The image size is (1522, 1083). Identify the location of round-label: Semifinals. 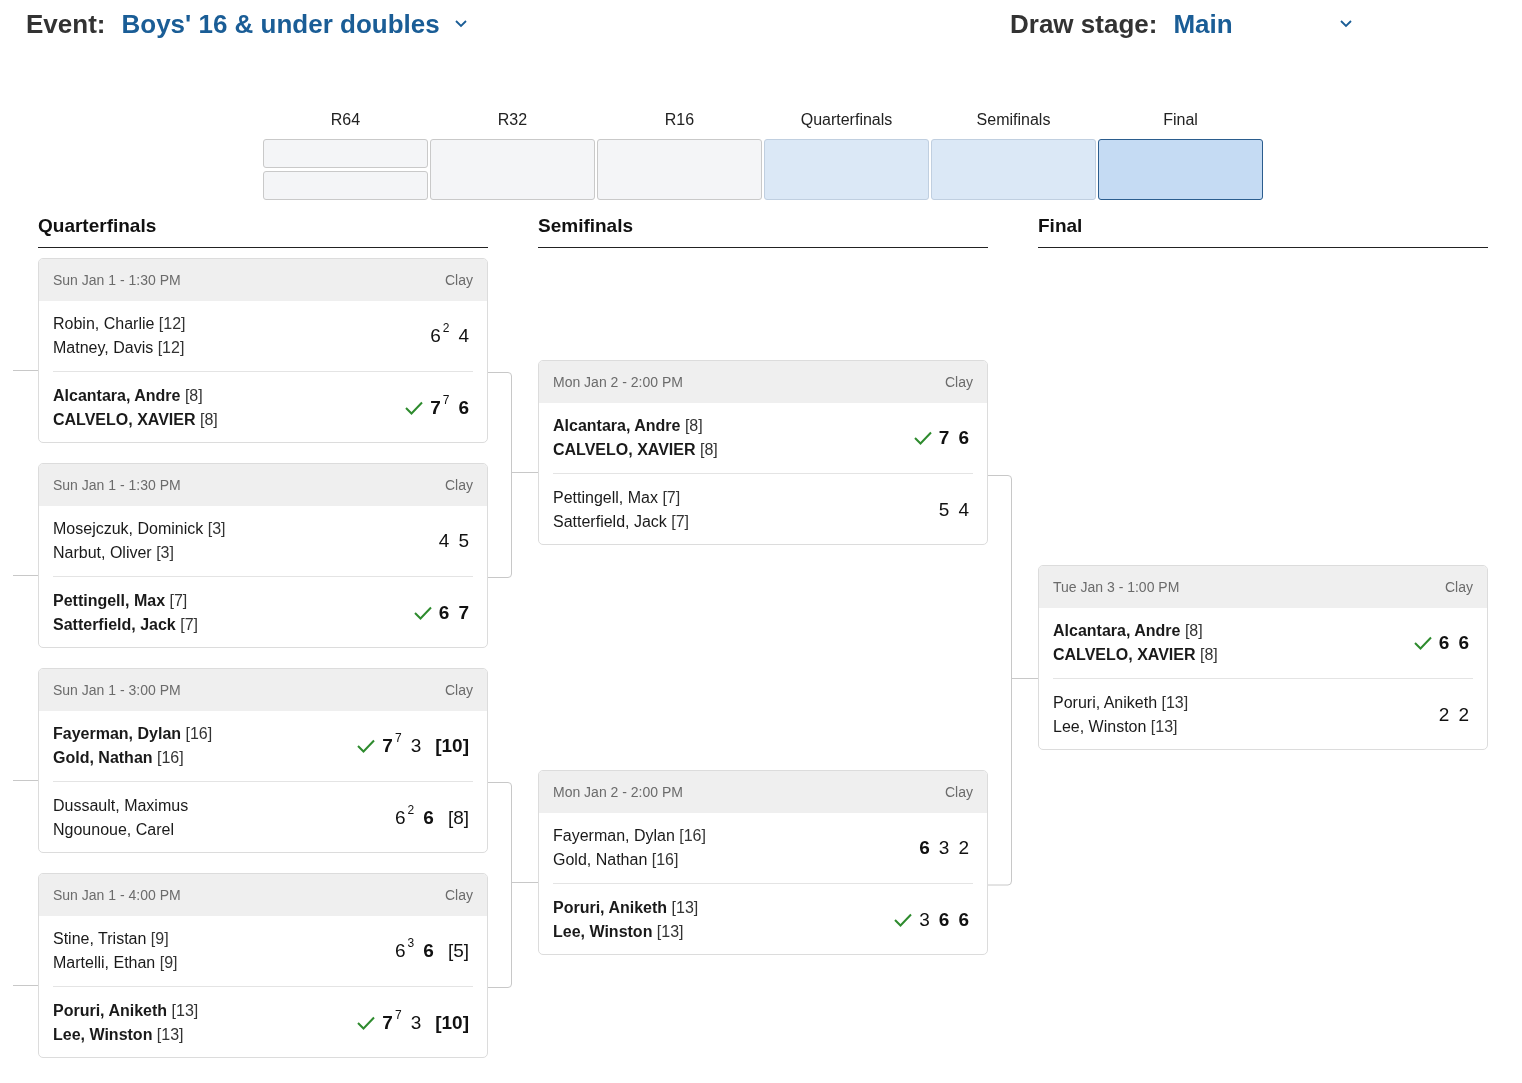
(1013, 119).